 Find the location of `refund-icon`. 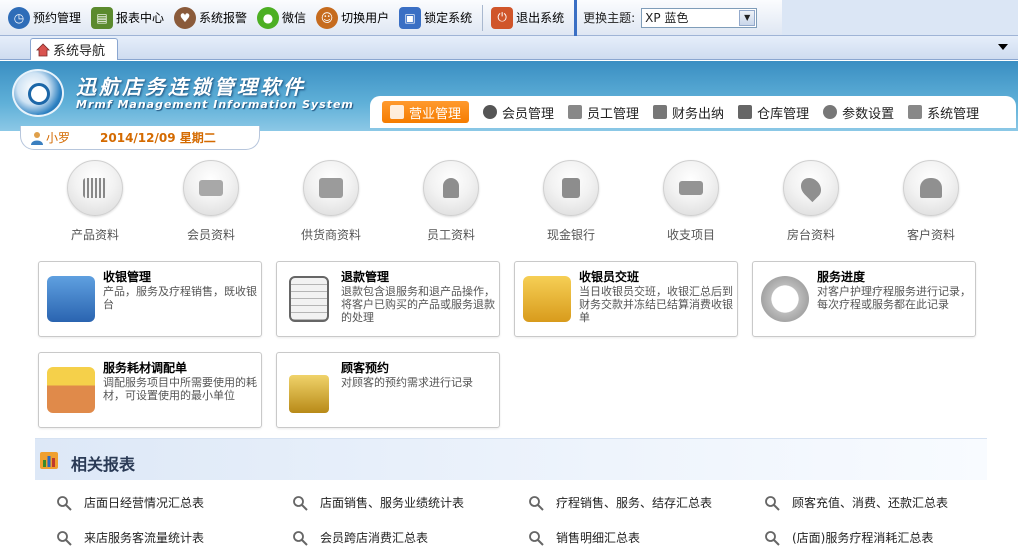

refund-icon is located at coordinates (309, 299).